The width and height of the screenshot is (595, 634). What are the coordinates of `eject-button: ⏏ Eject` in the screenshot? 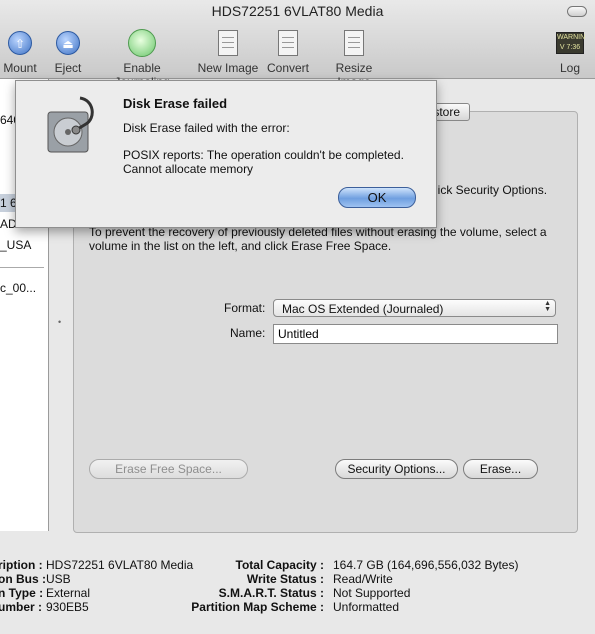 It's located at (68, 51).